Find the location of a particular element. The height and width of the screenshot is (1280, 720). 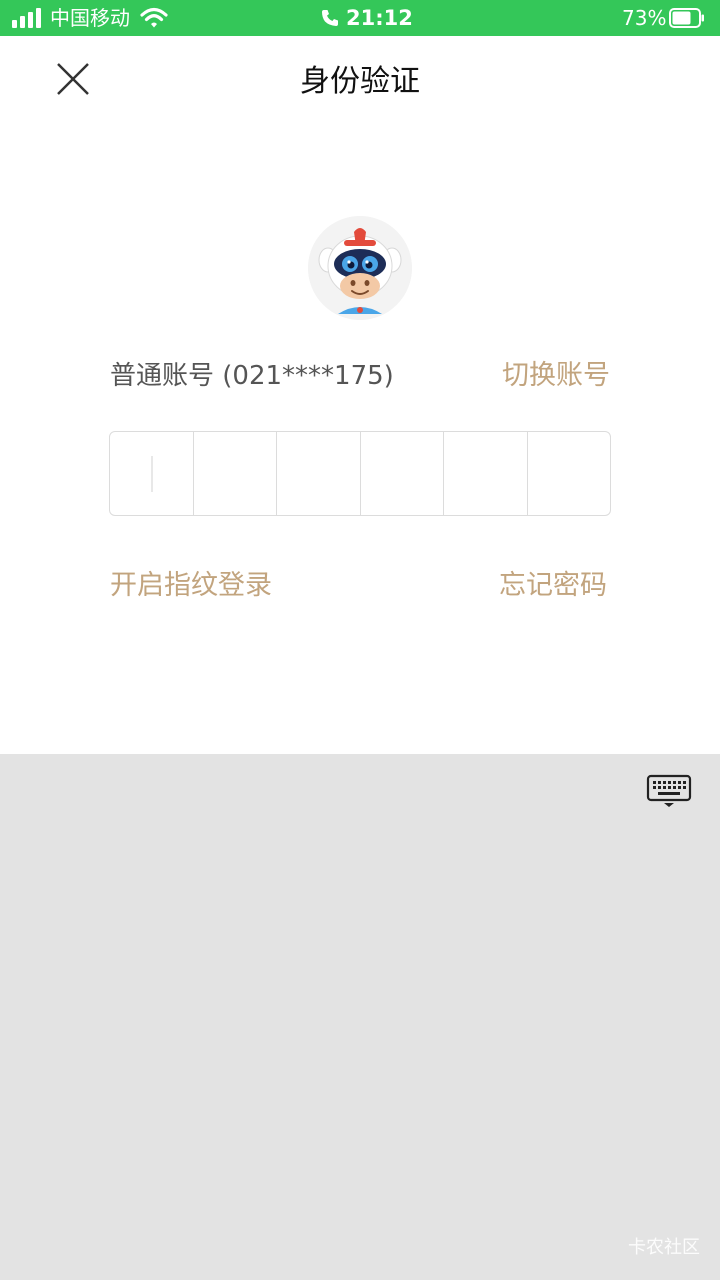

text-caret is located at coordinates (152, 474).